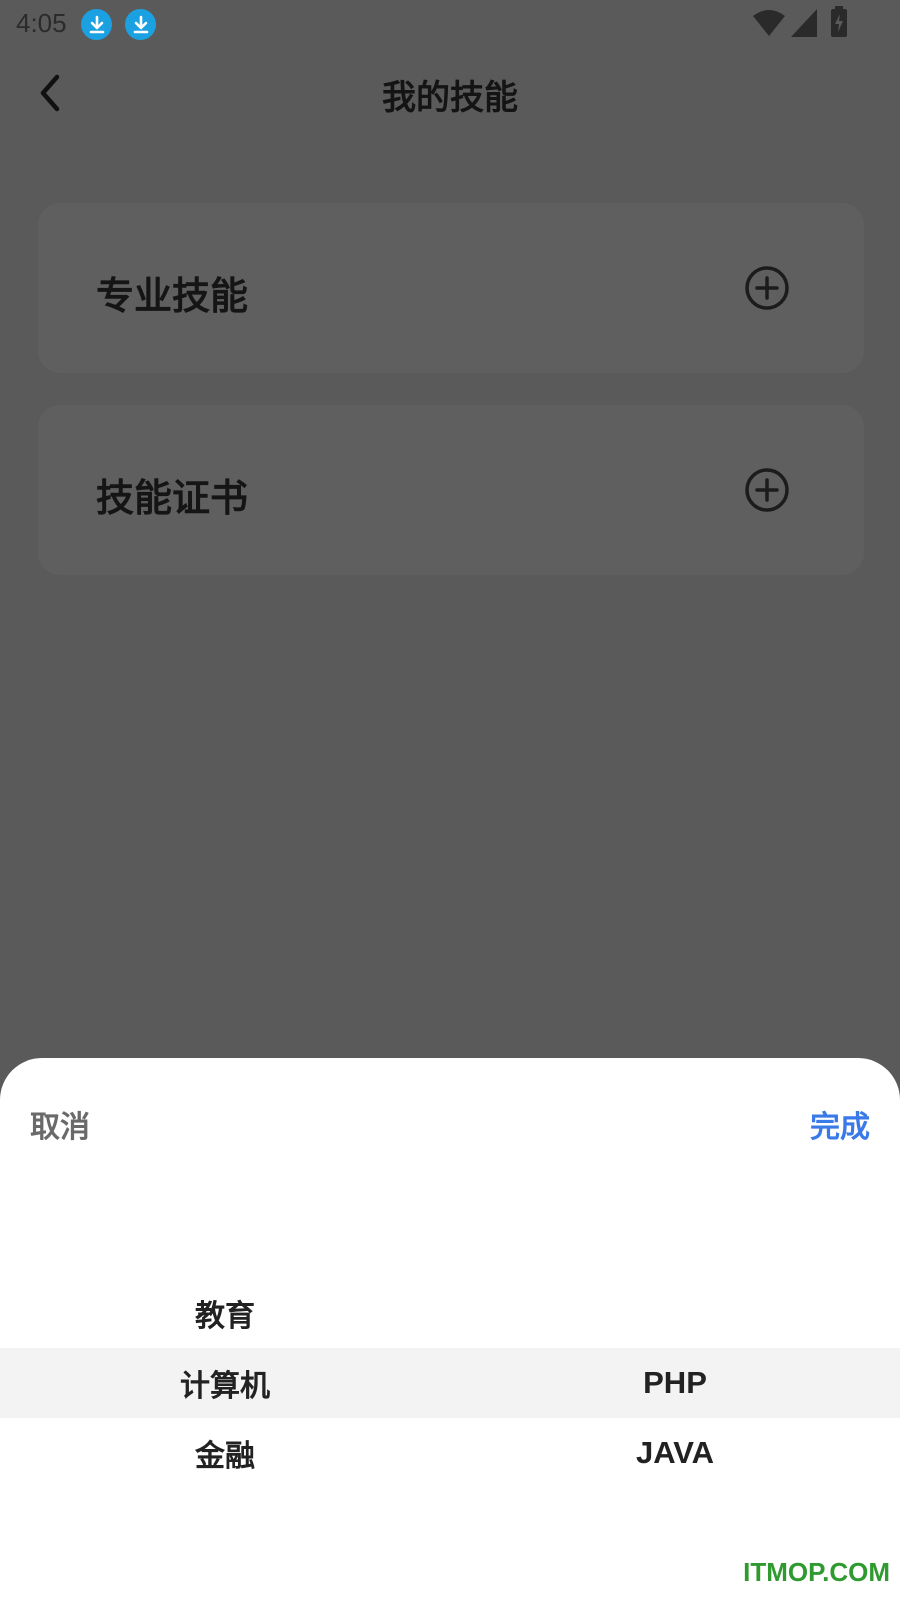 The height and width of the screenshot is (1600, 900). Describe the element at coordinates (820, 24) in the screenshot. I see `status-icons` at that location.